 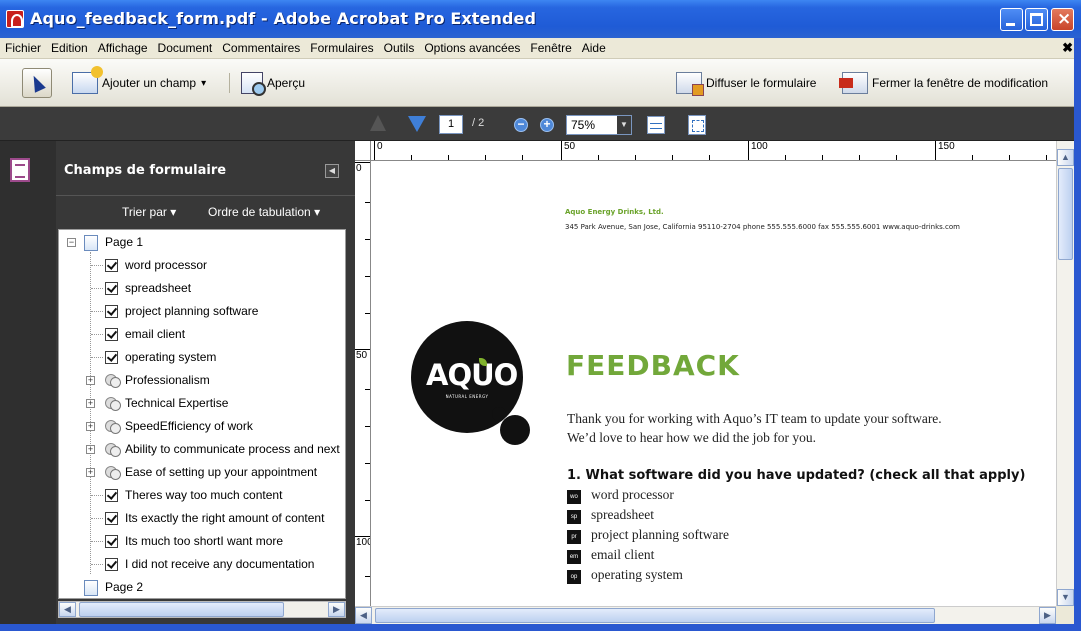 What do you see at coordinates (540, 627) in the screenshot?
I see `window-frame-bottom` at bounding box center [540, 627].